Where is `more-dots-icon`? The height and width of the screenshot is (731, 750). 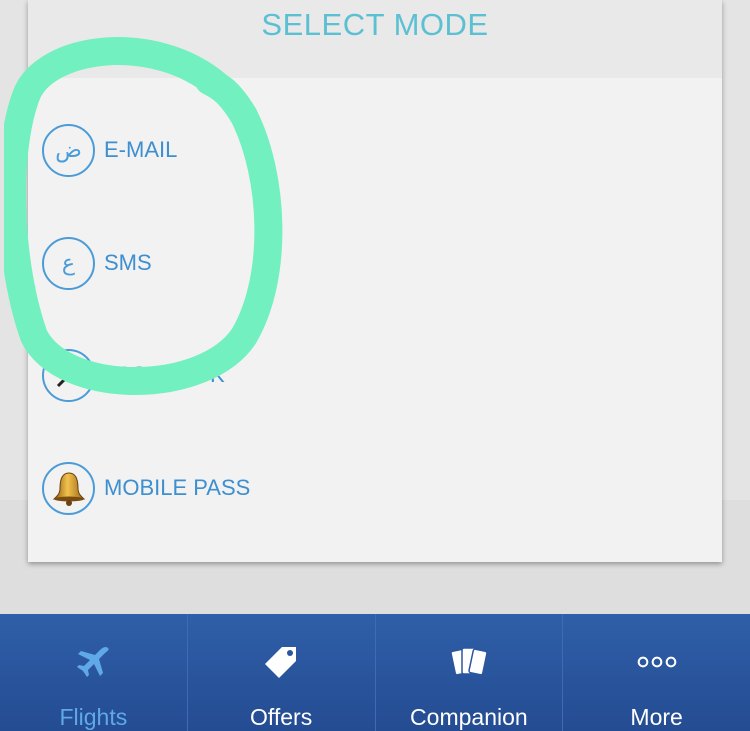 more-dots-icon is located at coordinates (657, 661).